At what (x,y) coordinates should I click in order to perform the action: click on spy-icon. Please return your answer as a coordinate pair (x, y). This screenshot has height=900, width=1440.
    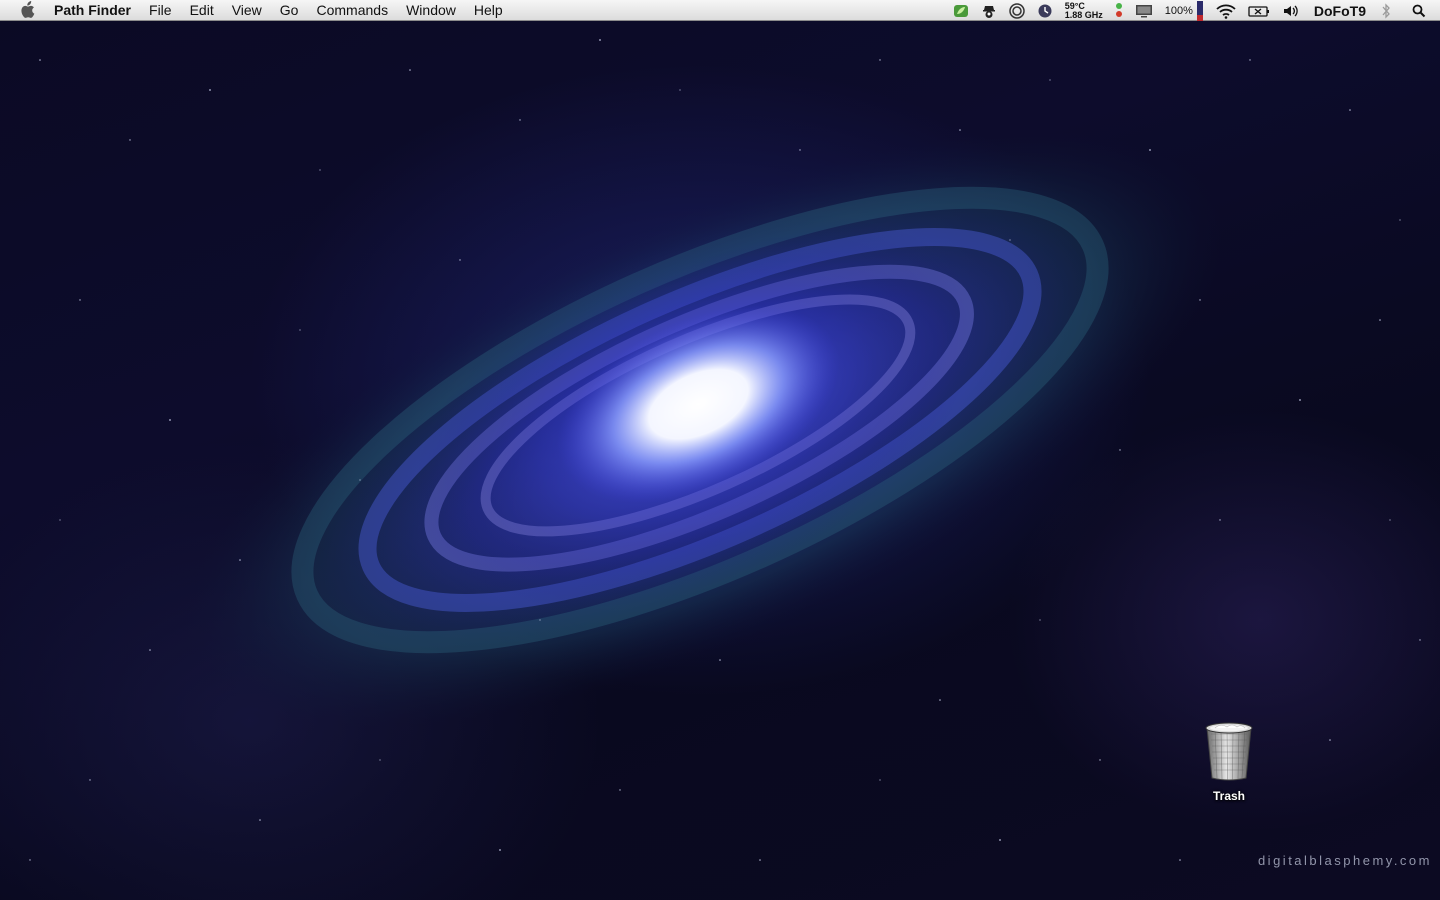
    Looking at the image, I should click on (989, 10).